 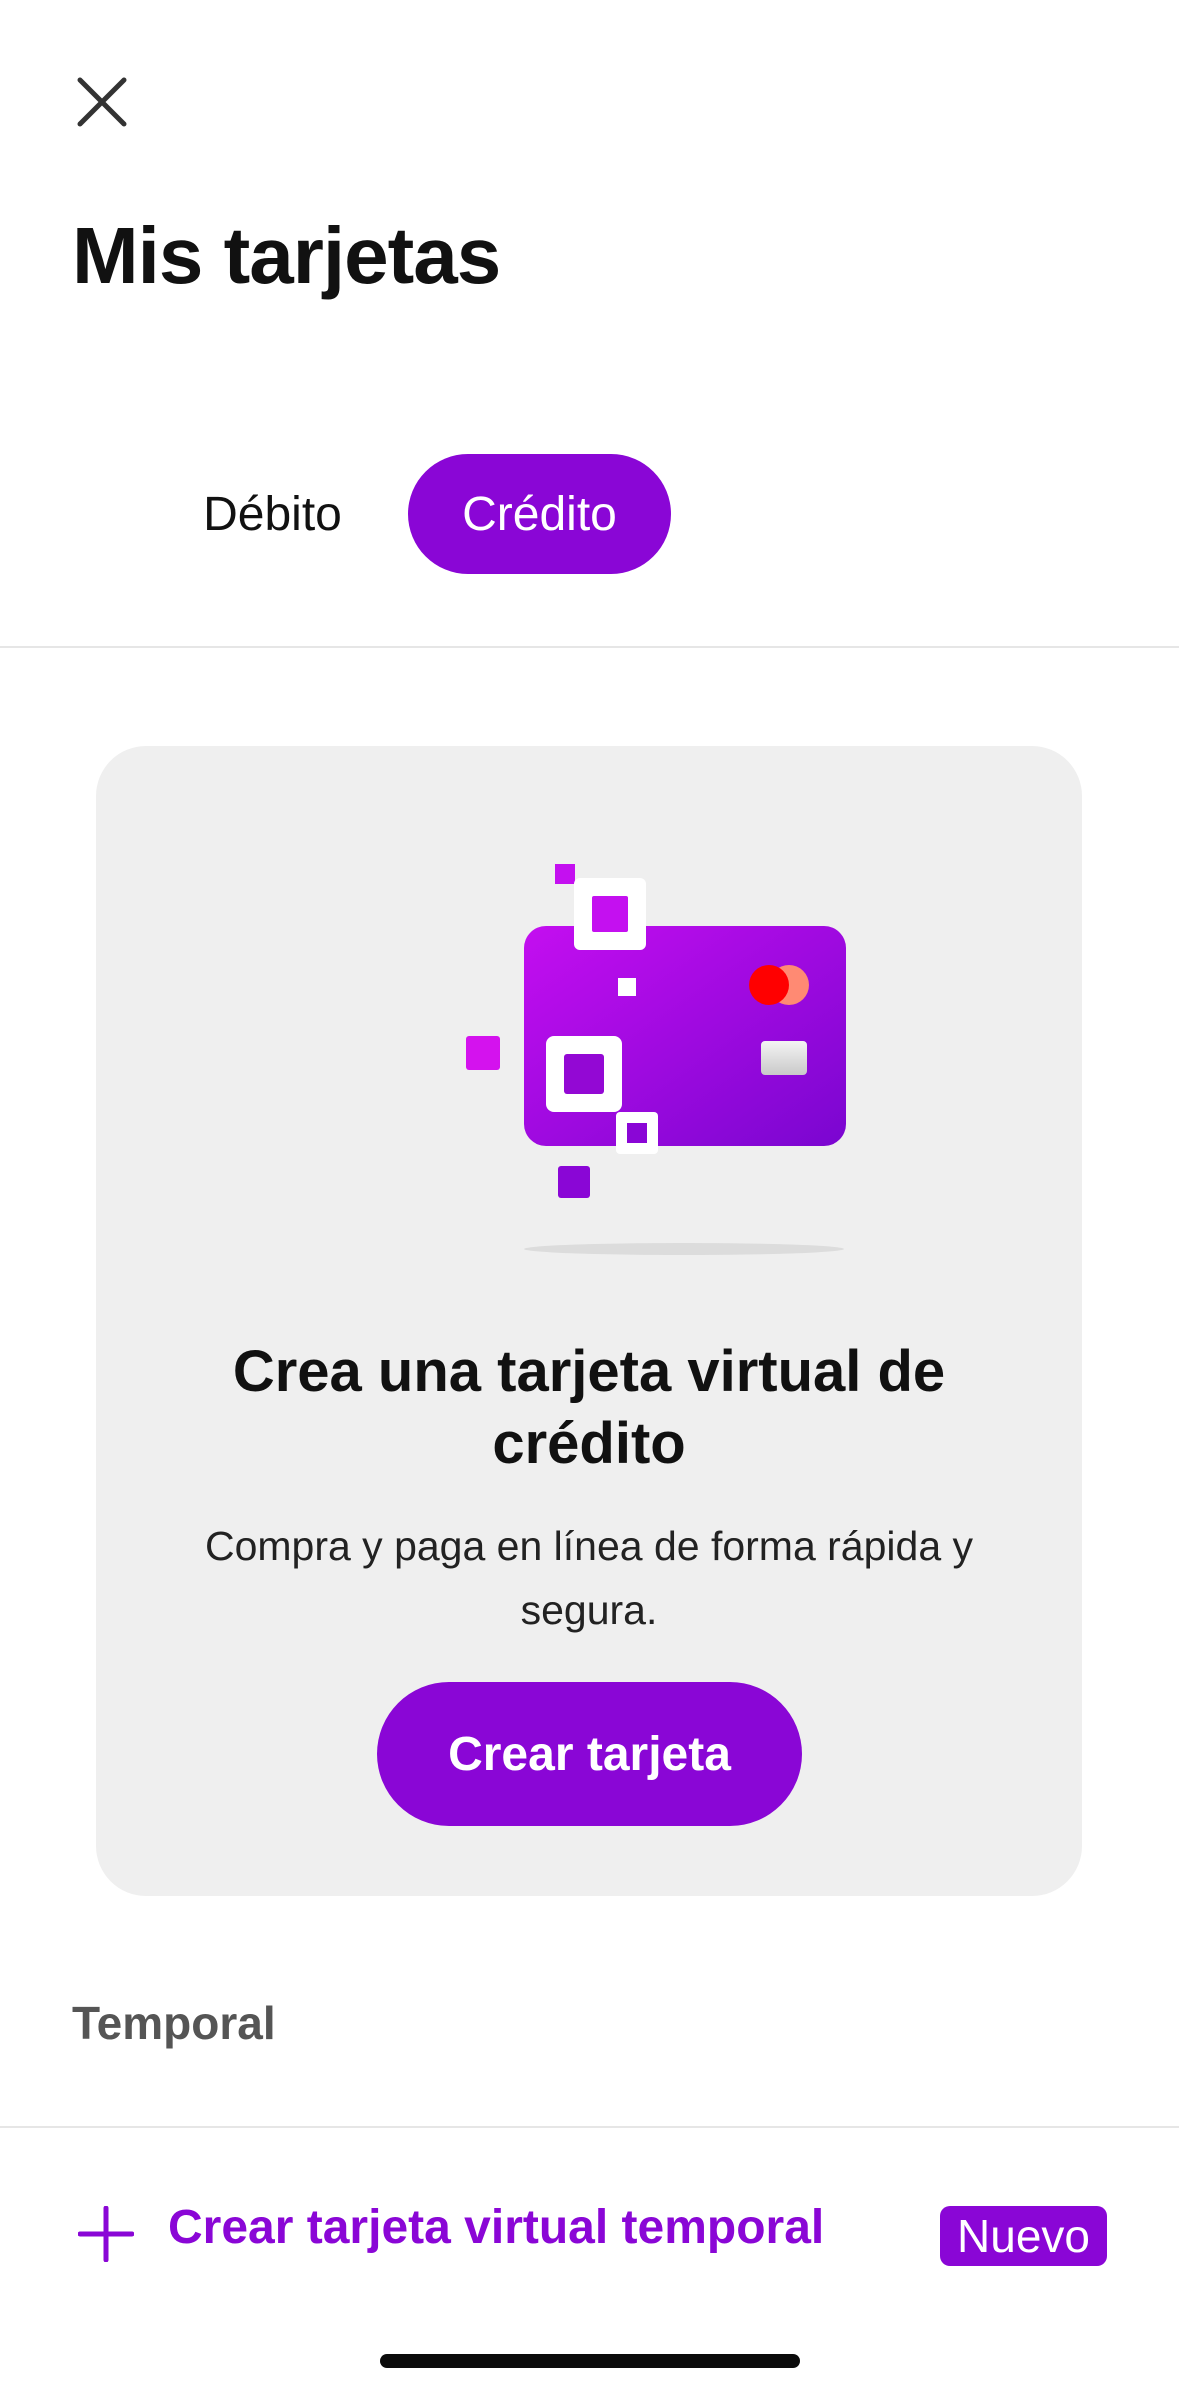 I want to click on page-title: Mis tarjetas, so click(x=286, y=255).